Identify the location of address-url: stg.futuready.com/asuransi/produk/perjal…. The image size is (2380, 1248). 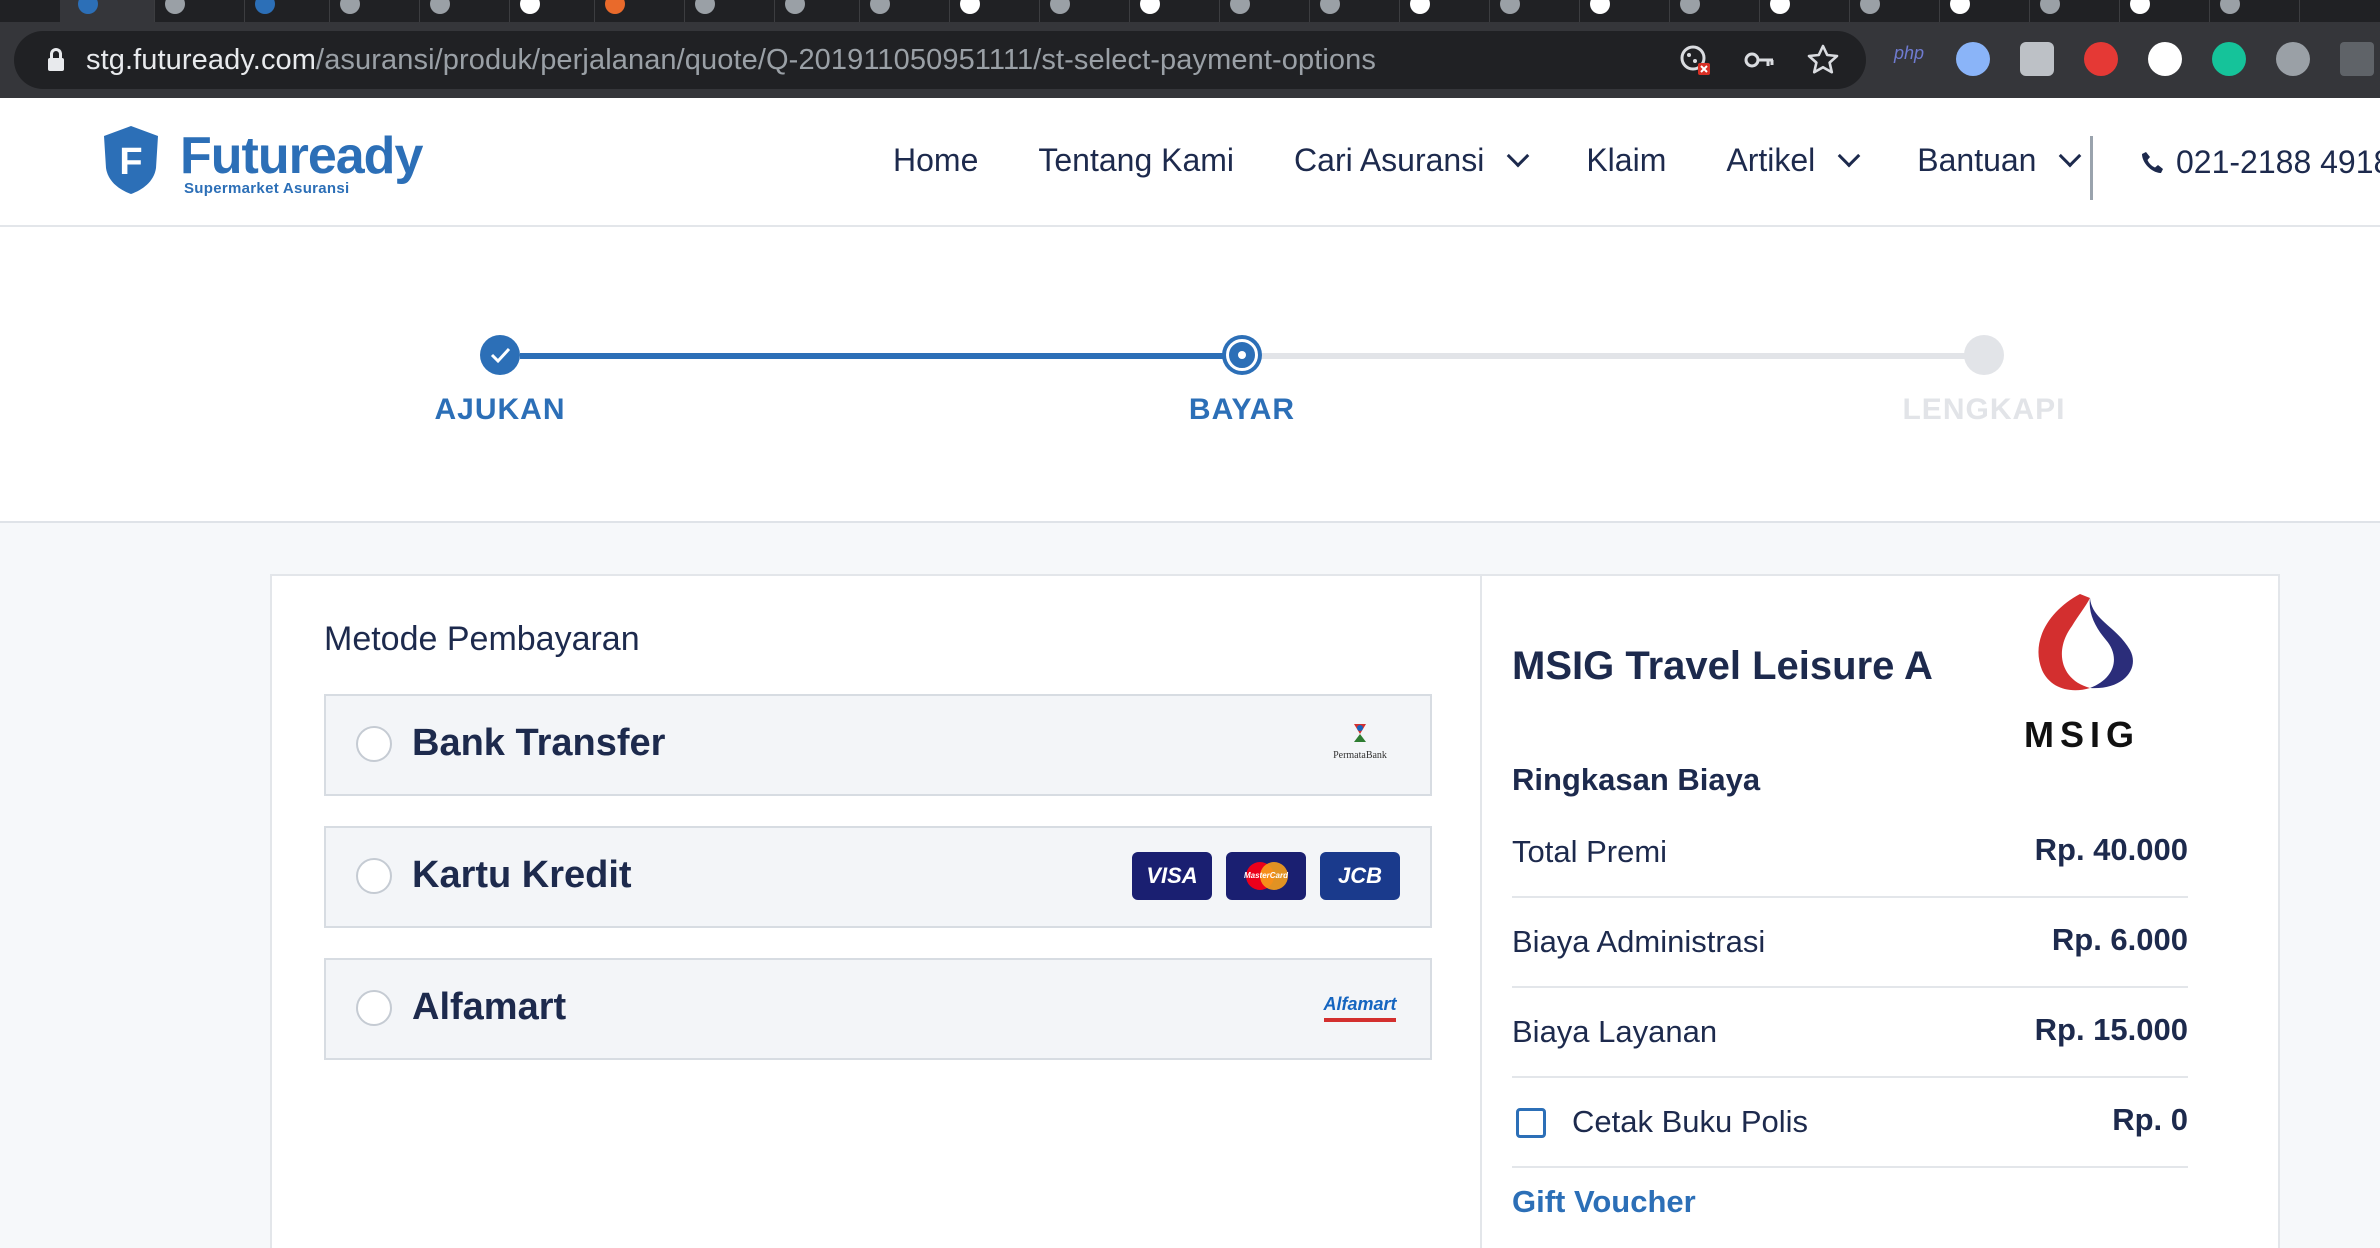
(731, 60).